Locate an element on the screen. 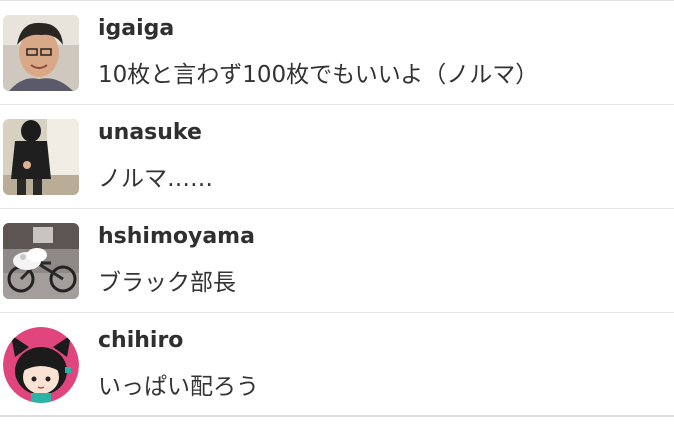  bicycle-photo-icon is located at coordinates (41, 261).